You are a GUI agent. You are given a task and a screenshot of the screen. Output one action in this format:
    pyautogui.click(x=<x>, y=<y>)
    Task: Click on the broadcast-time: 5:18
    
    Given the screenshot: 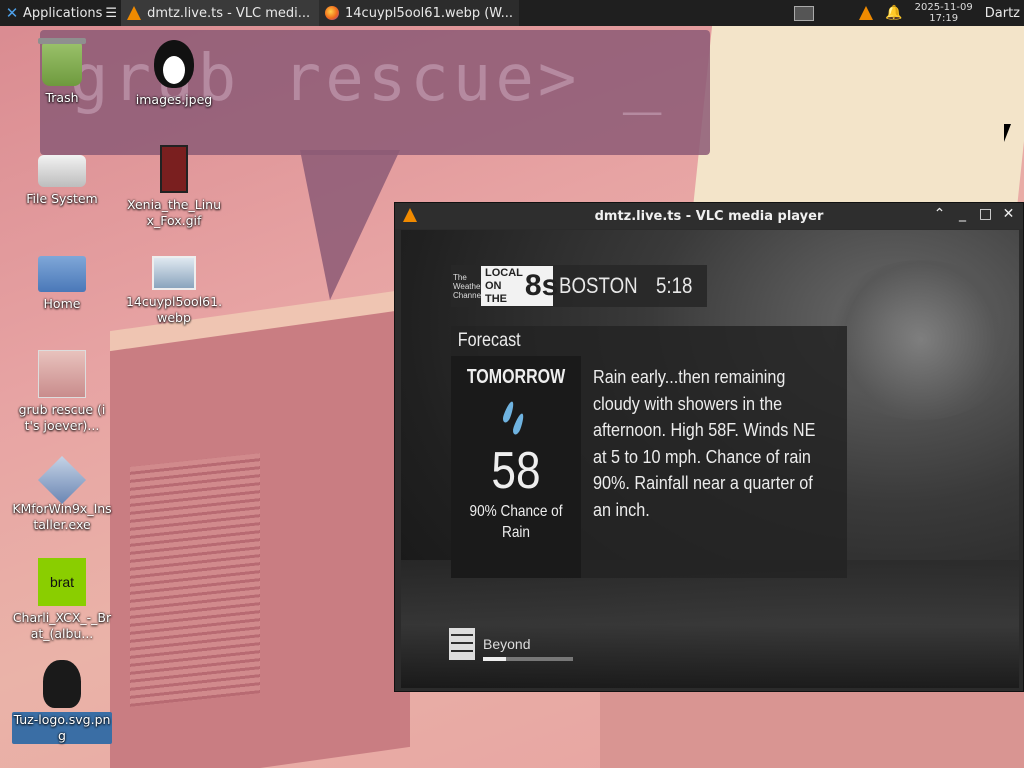 What is the action you would take?
    pyautogui.click(x=673, y=285)
    